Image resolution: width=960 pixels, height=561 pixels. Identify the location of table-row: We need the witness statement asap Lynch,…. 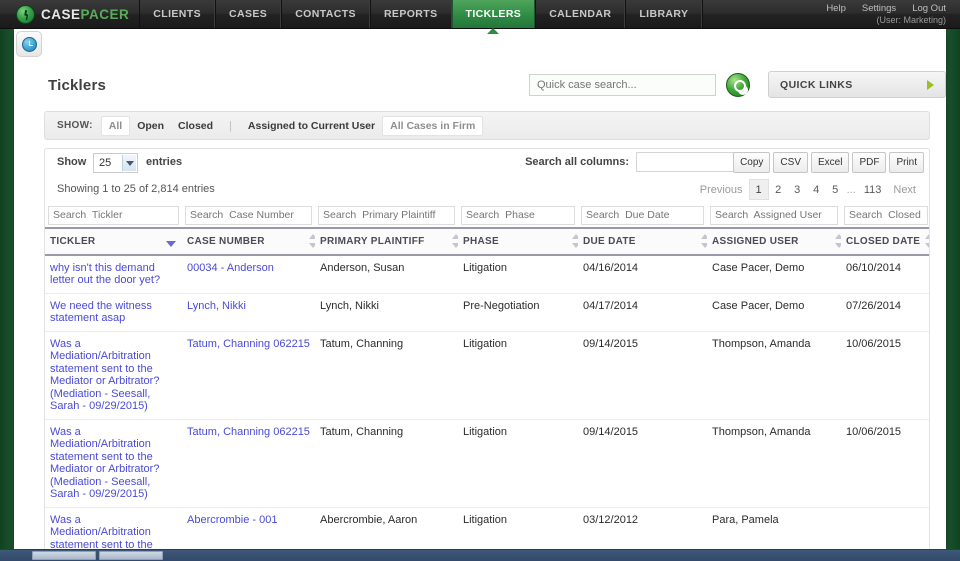
(487, 312).